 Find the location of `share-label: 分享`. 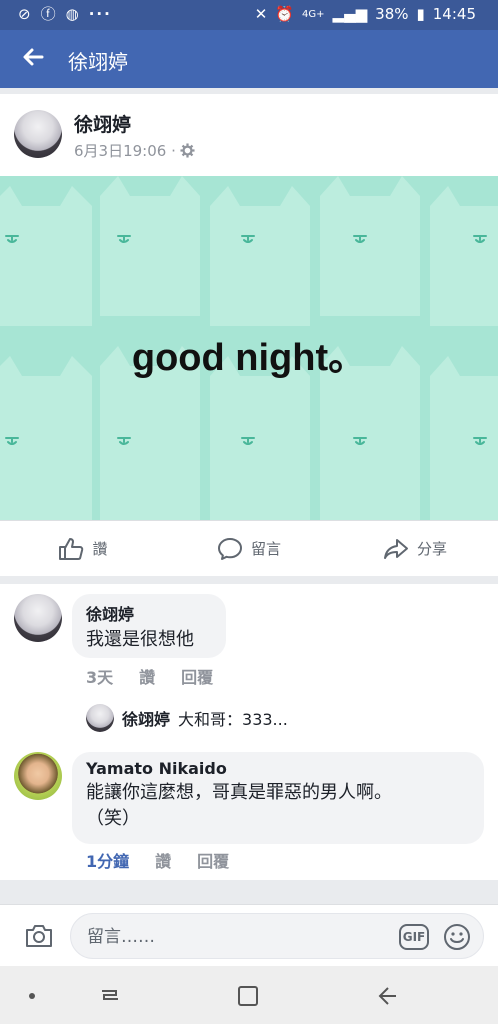

share-label: 分享 is located at coordinates (431, 549).